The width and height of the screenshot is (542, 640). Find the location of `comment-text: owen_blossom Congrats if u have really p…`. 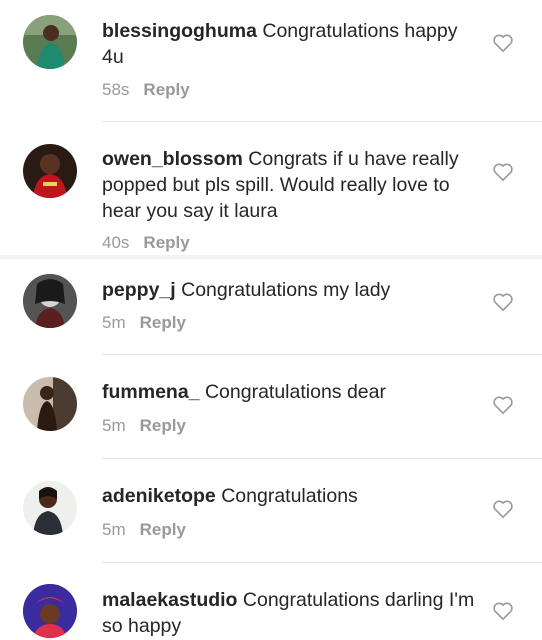

comment-text: owen_blossom Congrats if u have really p… is located at coordinates (292, 185).